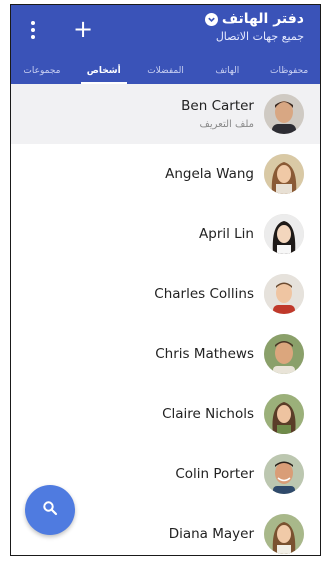 The image size is (329, 561). I want to click on search-button, so click(50, 510).